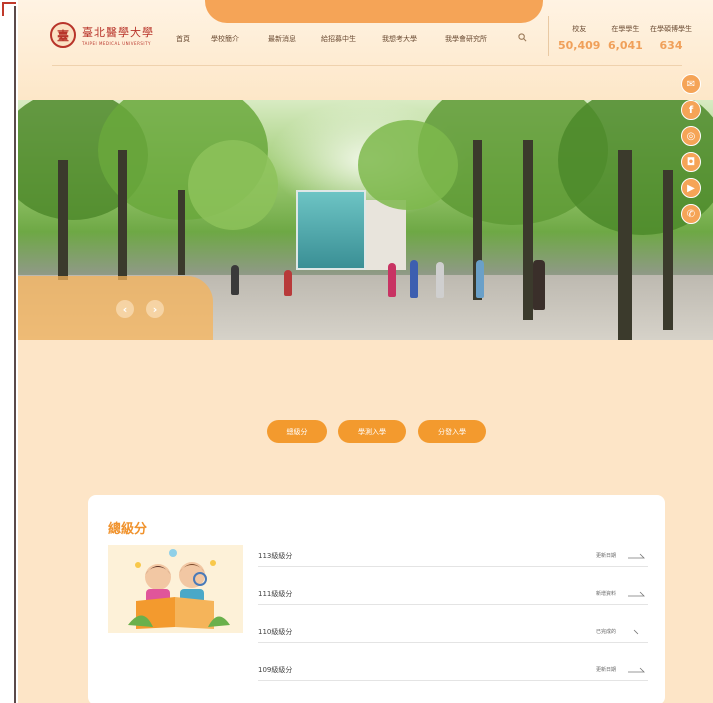 The image size is (713, 703). Describe the element at coordinates (9, 9) in the screenshot. I see `frame-corner` at that location.